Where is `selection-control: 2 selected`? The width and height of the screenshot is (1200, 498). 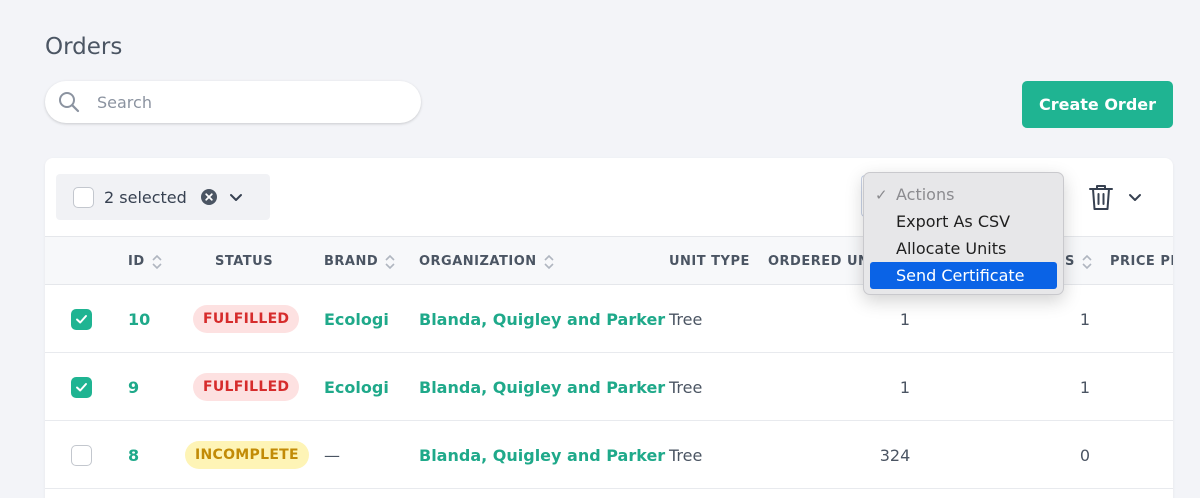 selection-control: 2 selected is located at coordinates (163, 197).